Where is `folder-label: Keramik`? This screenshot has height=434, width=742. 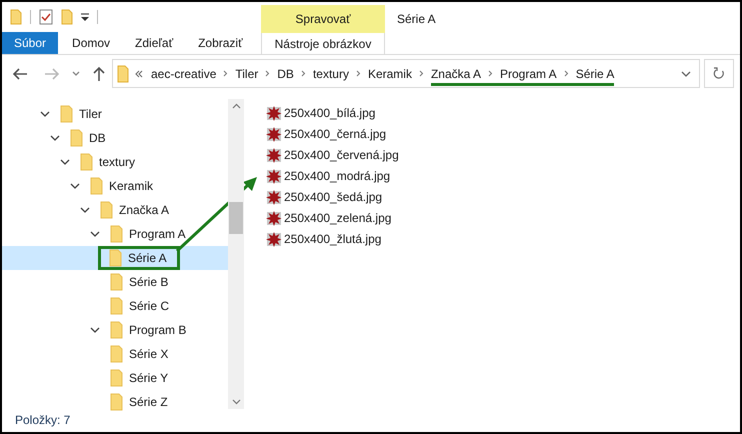
folder-label: Keramik is located at coordinates (131, 186).